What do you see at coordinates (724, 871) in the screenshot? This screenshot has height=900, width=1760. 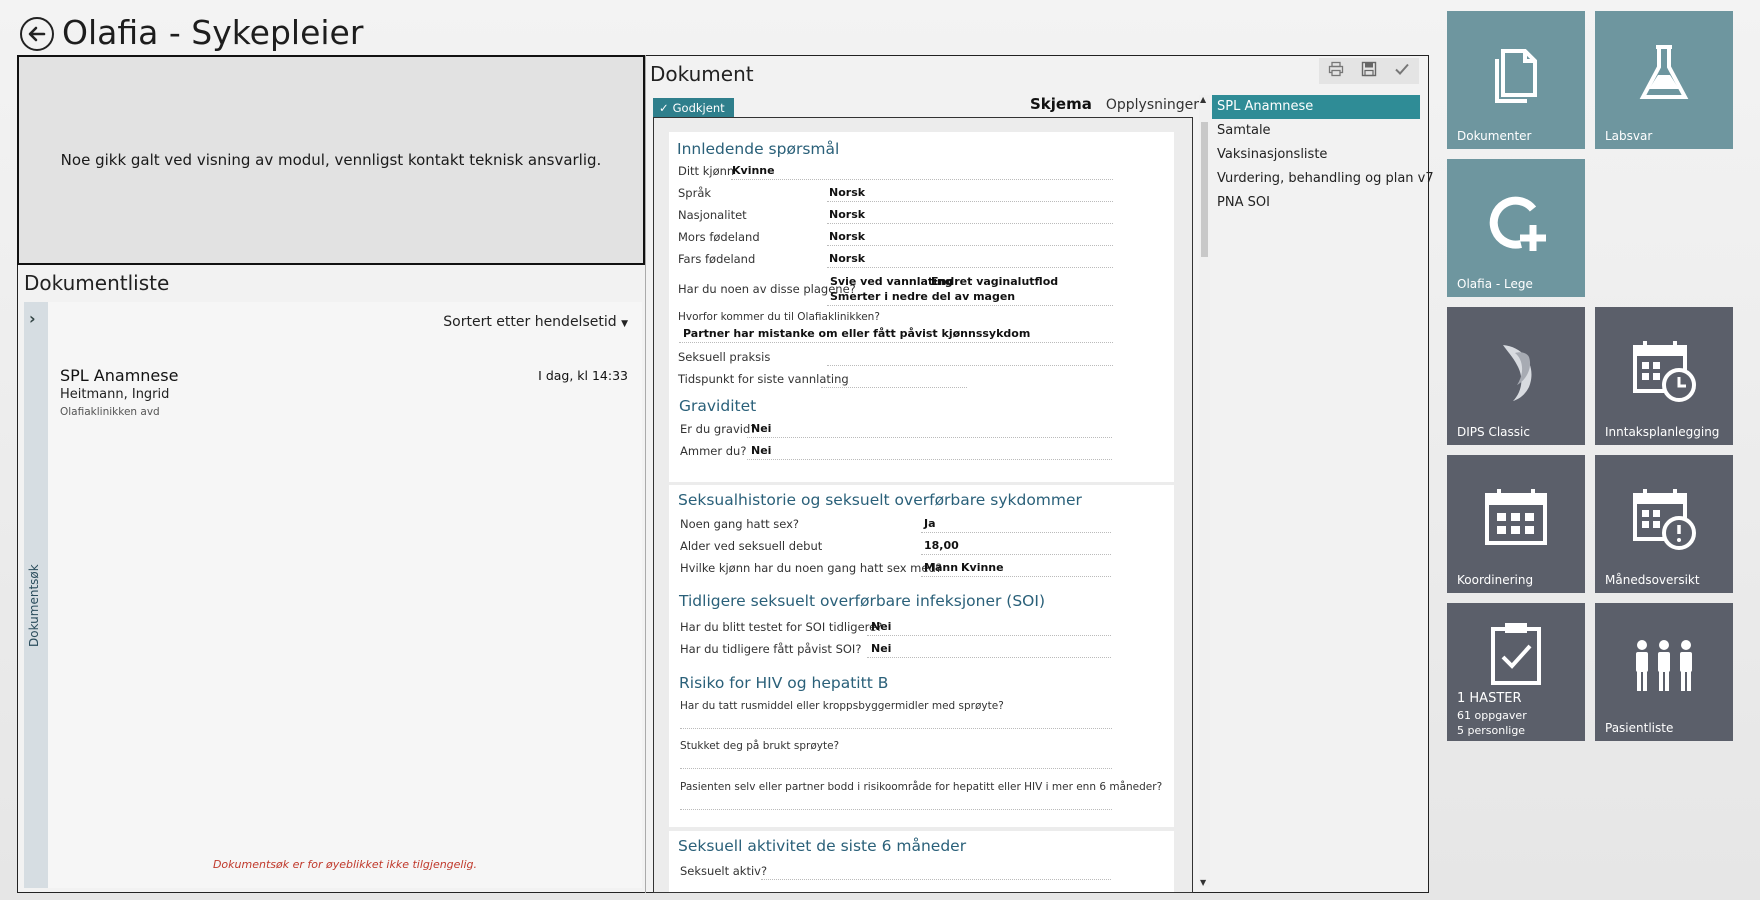 I see `question-label: Seksuelt aktiv?` at bounding box center [724, 871].